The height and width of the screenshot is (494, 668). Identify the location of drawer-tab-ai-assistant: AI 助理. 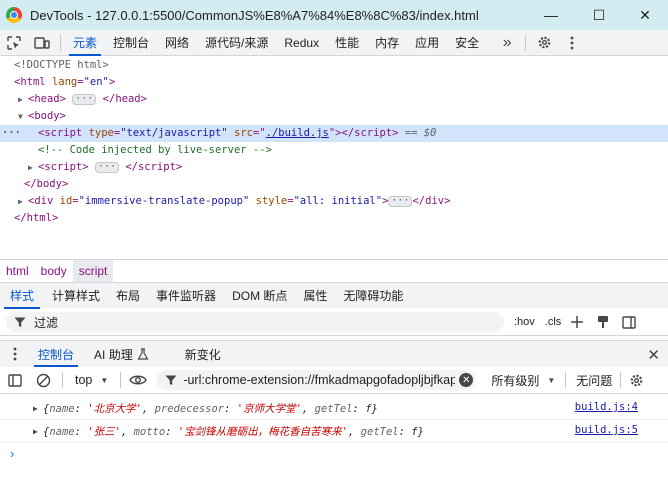
(121, 354).